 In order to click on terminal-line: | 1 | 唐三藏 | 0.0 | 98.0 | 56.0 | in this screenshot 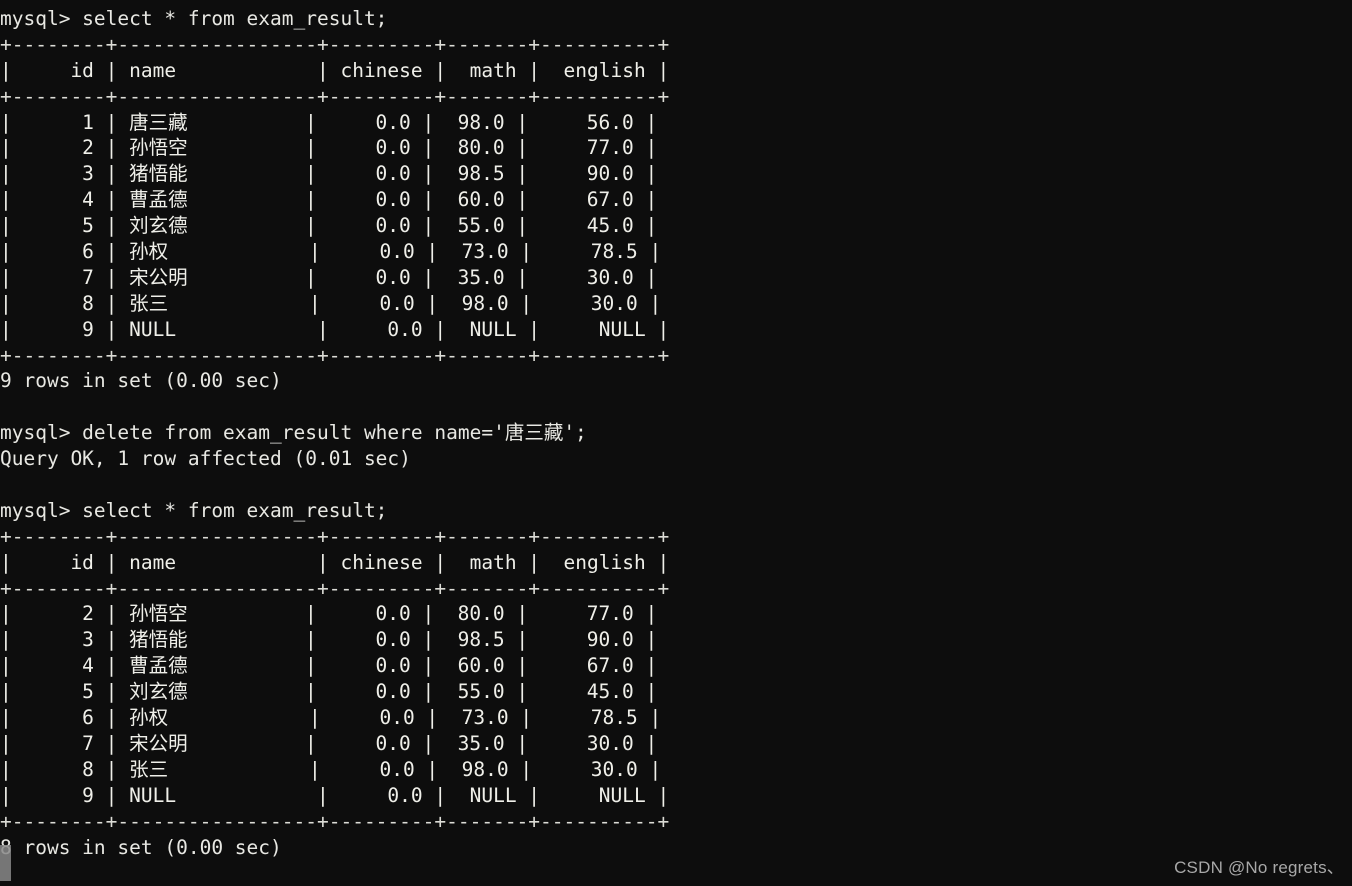, I will do `click(329, 122)`.